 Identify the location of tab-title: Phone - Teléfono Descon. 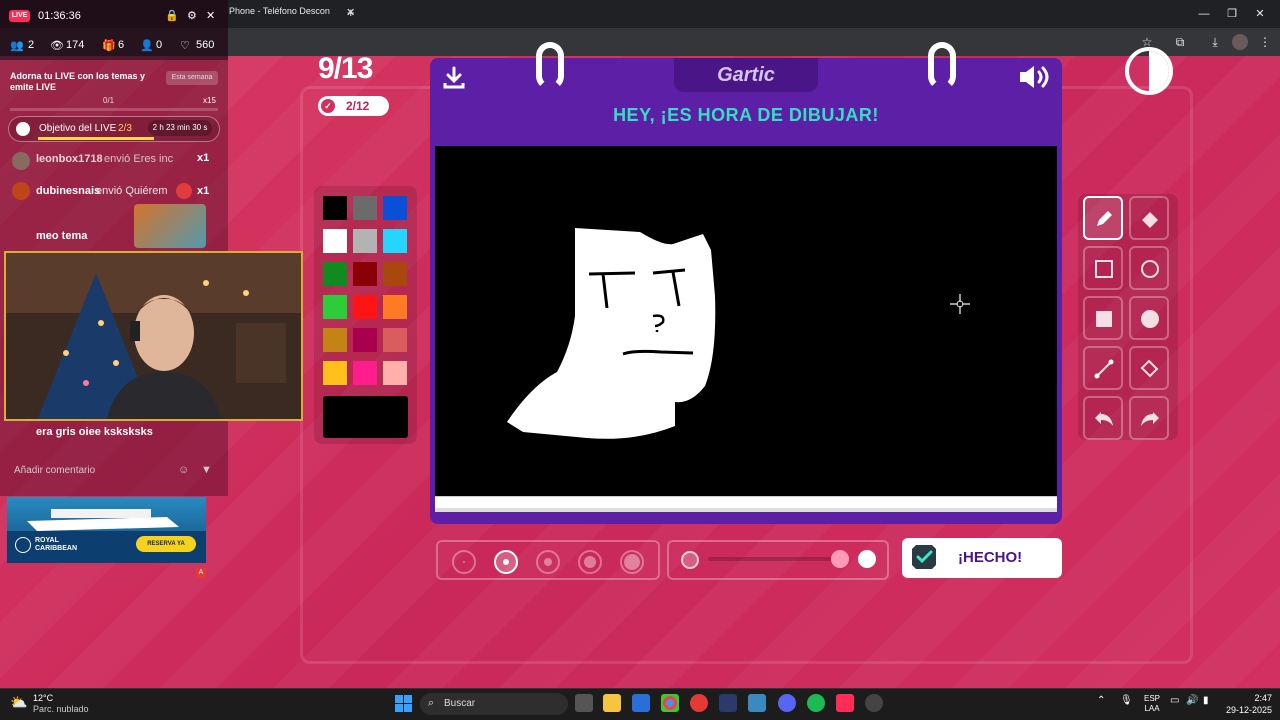
(279, 11).